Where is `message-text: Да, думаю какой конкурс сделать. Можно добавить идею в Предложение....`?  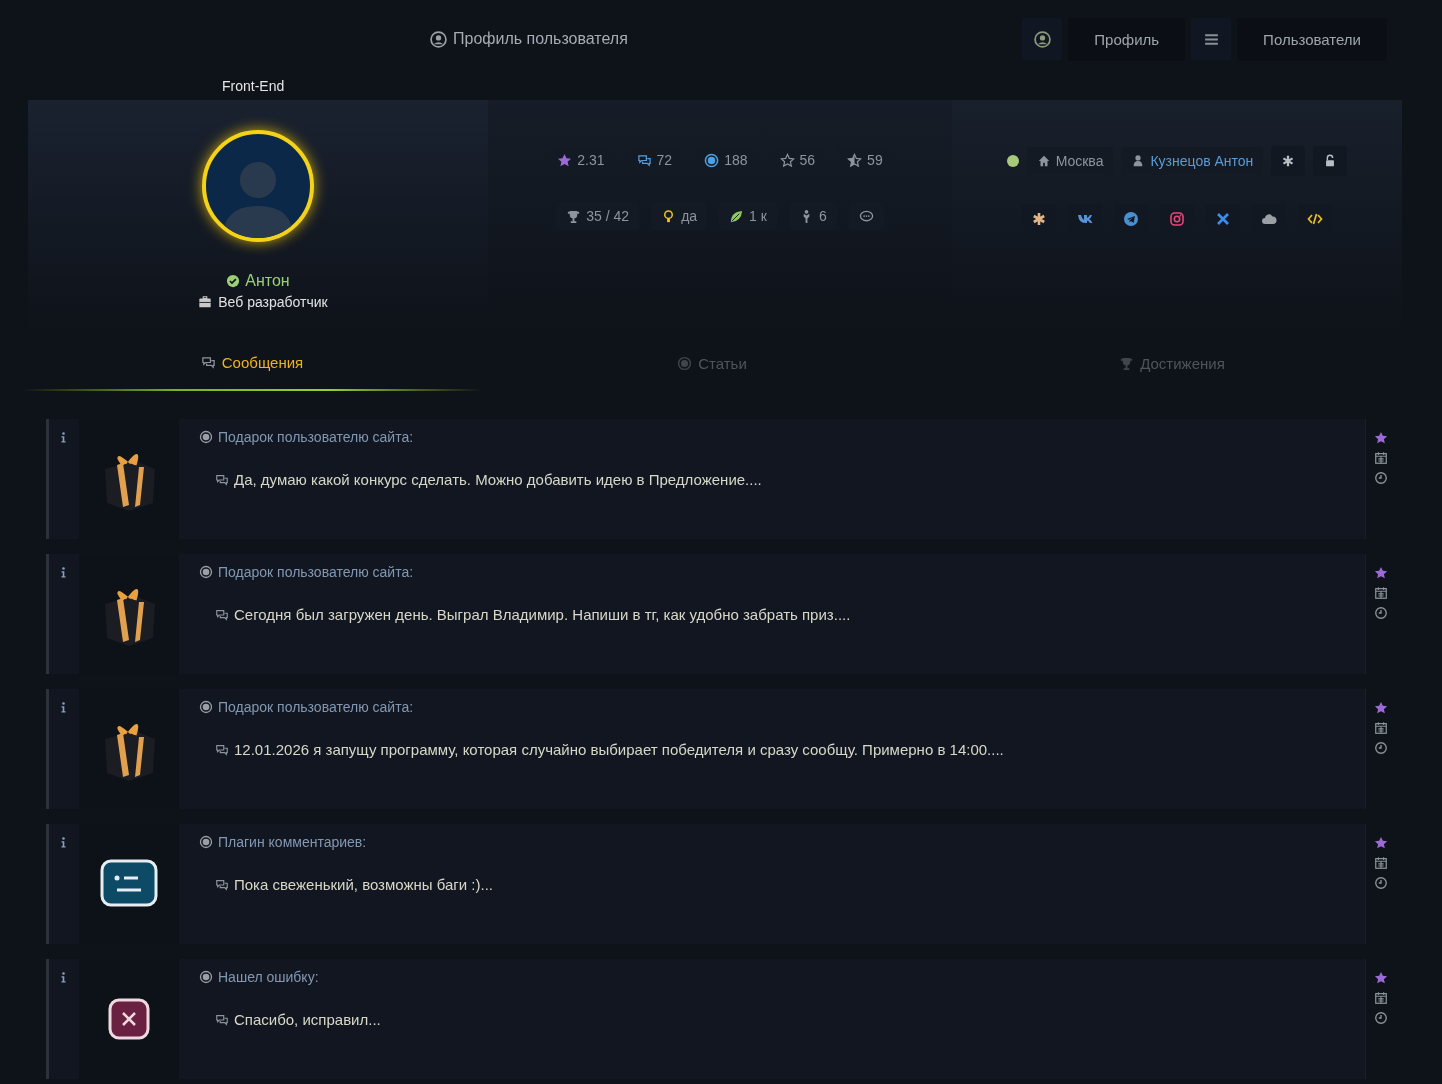 message-text: Да, думаю какой конкурс сделать. Можно добавить идею в Предложение.... is located at coordinates (498, 479).